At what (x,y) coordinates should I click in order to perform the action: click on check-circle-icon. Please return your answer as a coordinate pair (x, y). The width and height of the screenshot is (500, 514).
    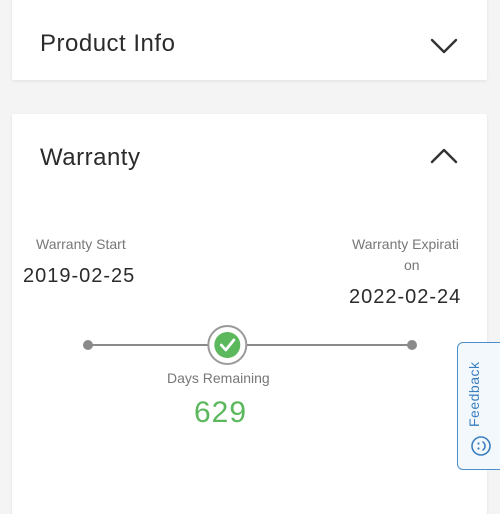
    Looking at the image, I should click on (227, 345).